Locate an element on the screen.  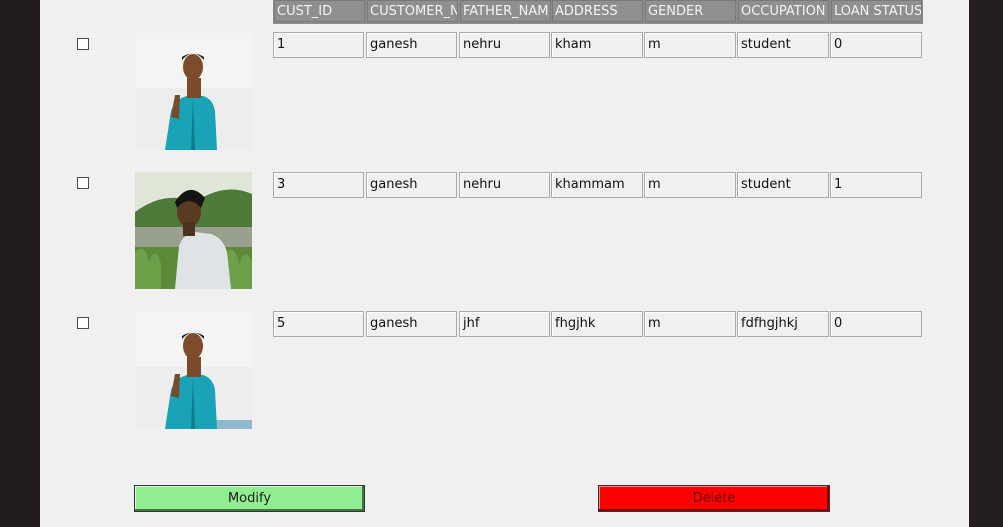
row-1-gender-field: m is located at coordinates (690, 45).